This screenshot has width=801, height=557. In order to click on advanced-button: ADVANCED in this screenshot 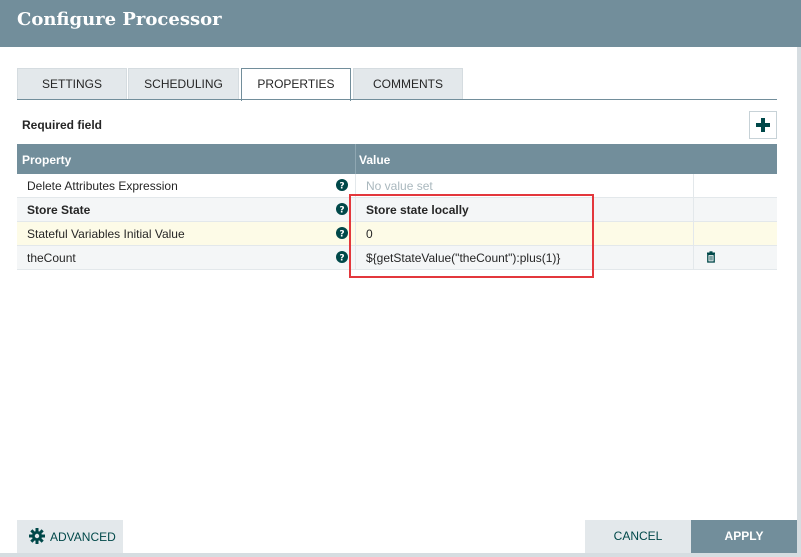, I will do `click(70, 536)`.